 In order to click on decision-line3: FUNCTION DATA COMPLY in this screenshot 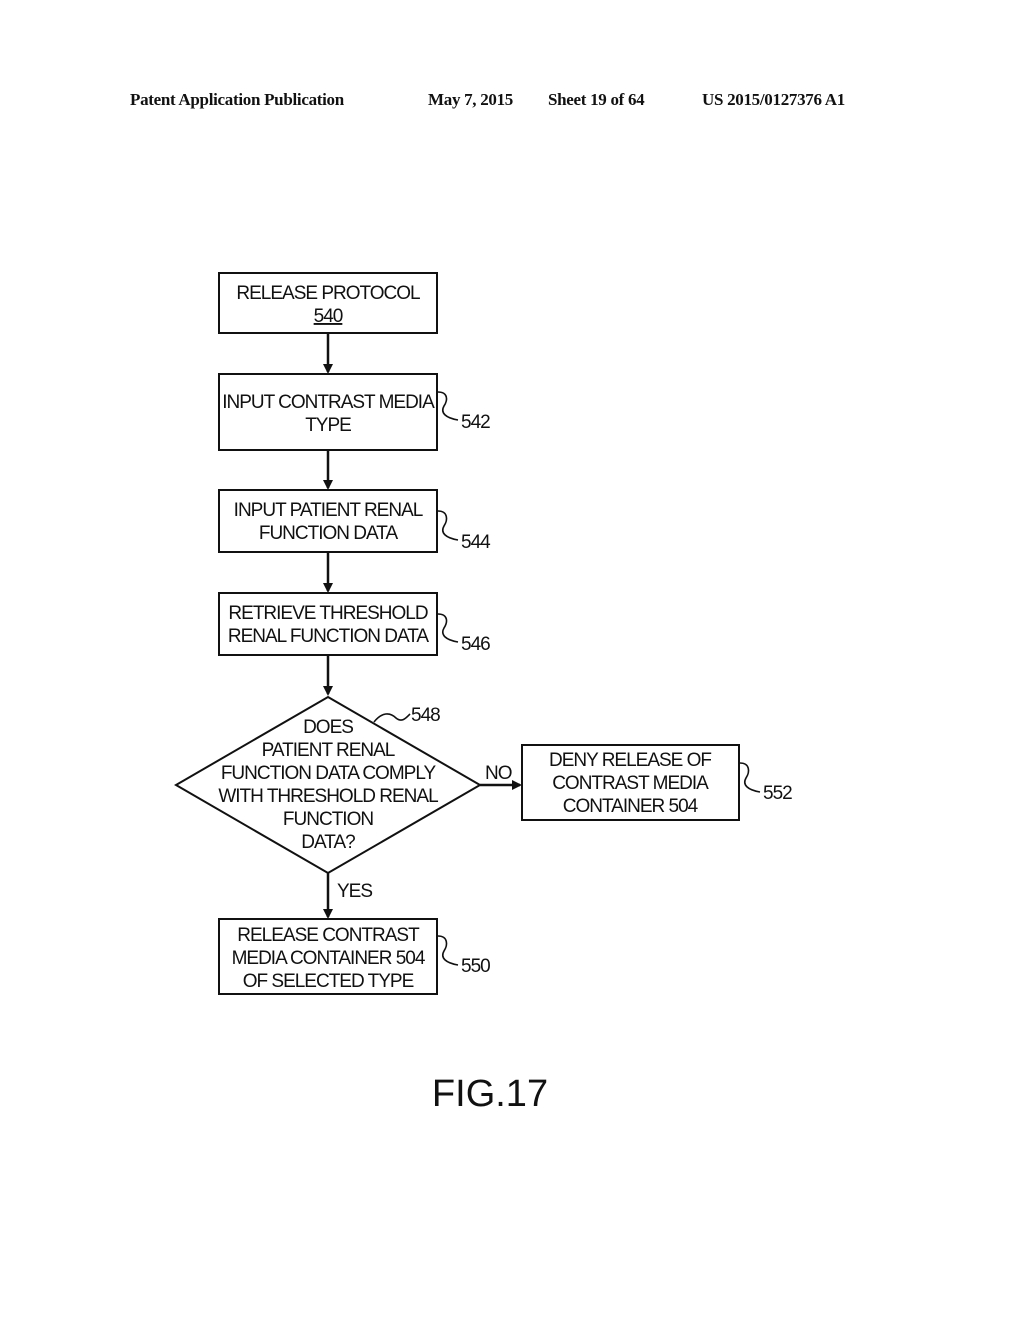, I will do `click(329, 773)`.